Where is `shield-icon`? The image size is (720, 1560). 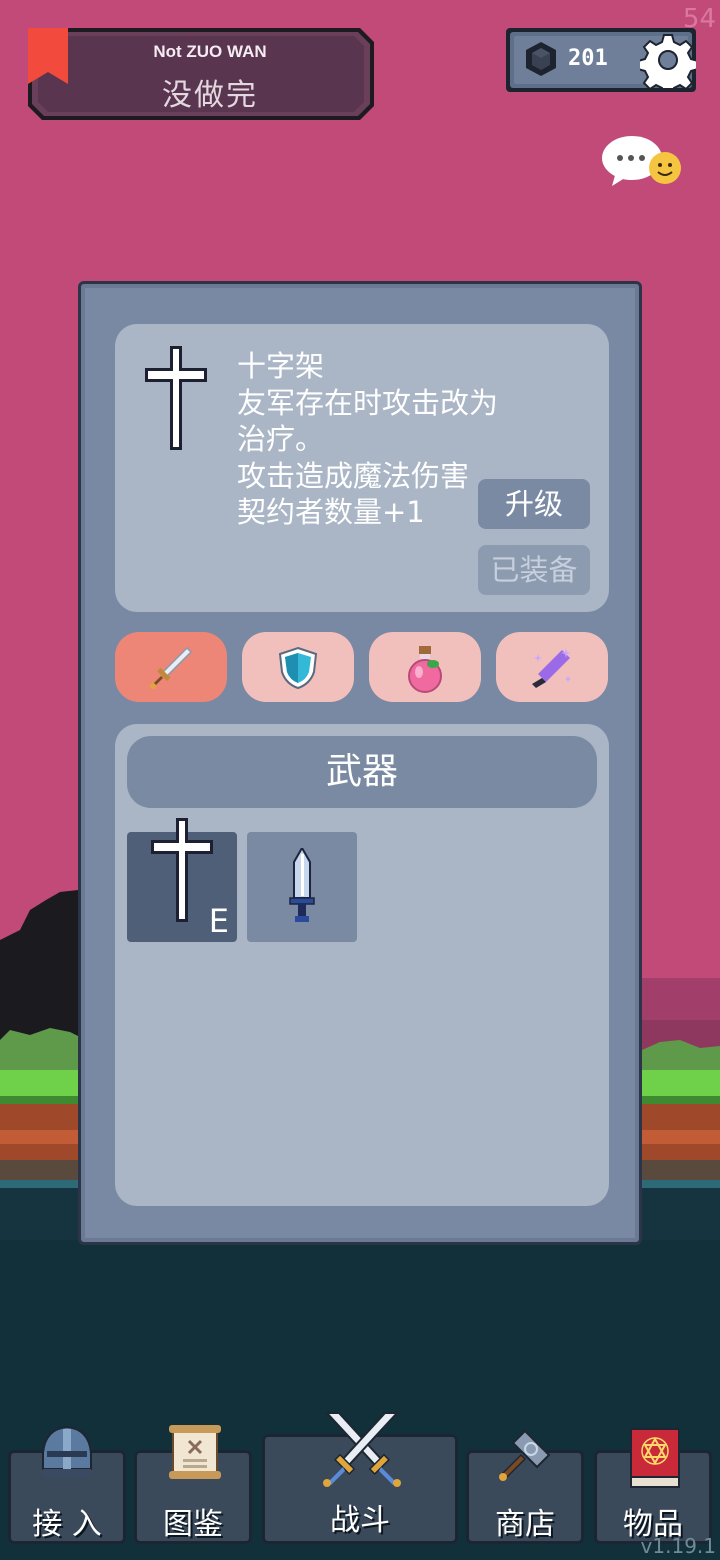 shield-icon is located at coordinates (298, 668).